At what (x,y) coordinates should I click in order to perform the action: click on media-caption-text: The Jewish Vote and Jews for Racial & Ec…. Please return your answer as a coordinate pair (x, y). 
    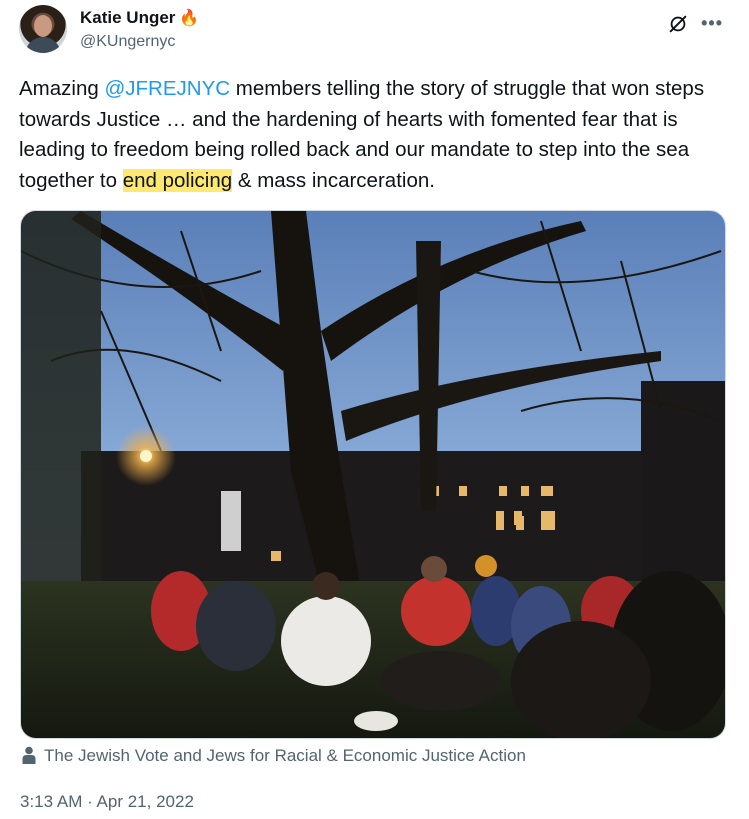
    Looking at the image, I should click on (285, 755).